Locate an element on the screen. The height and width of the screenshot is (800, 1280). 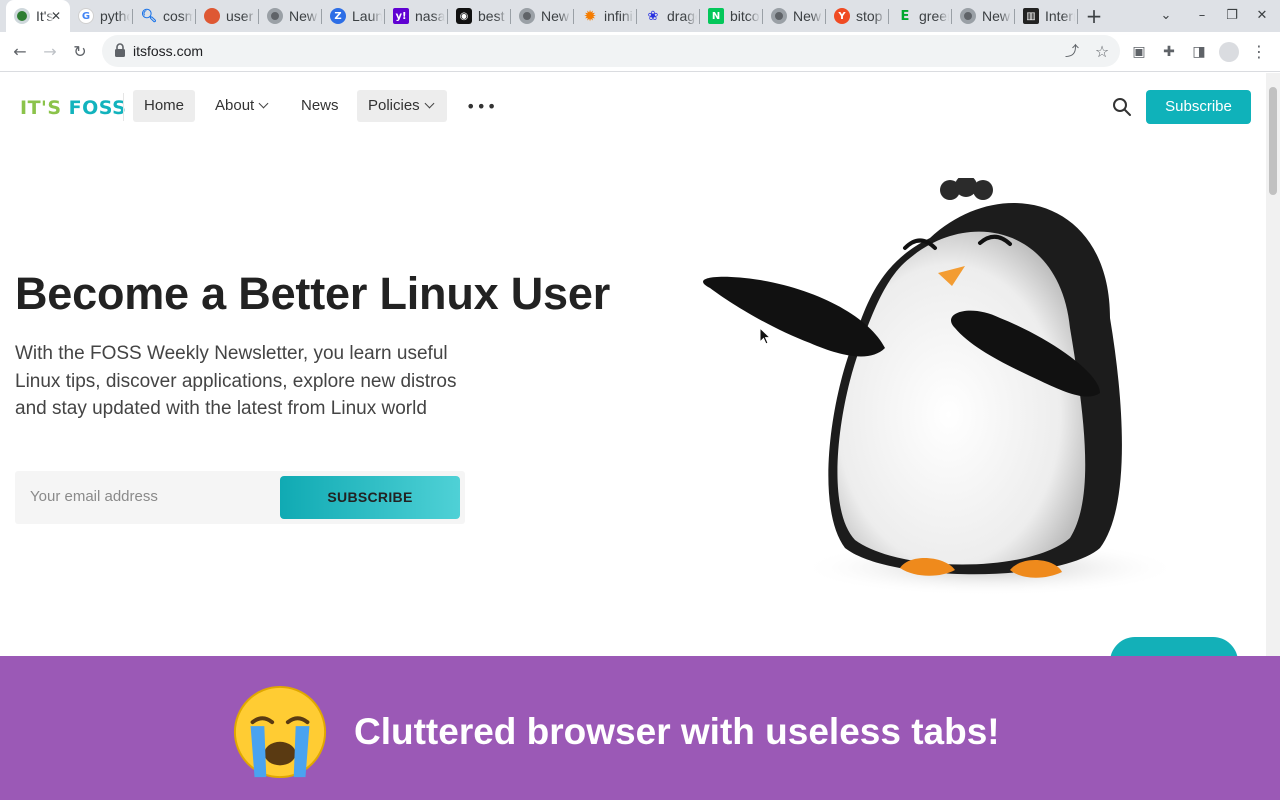
address-bar: itsfoss.com is located at coordinates (611, 51).